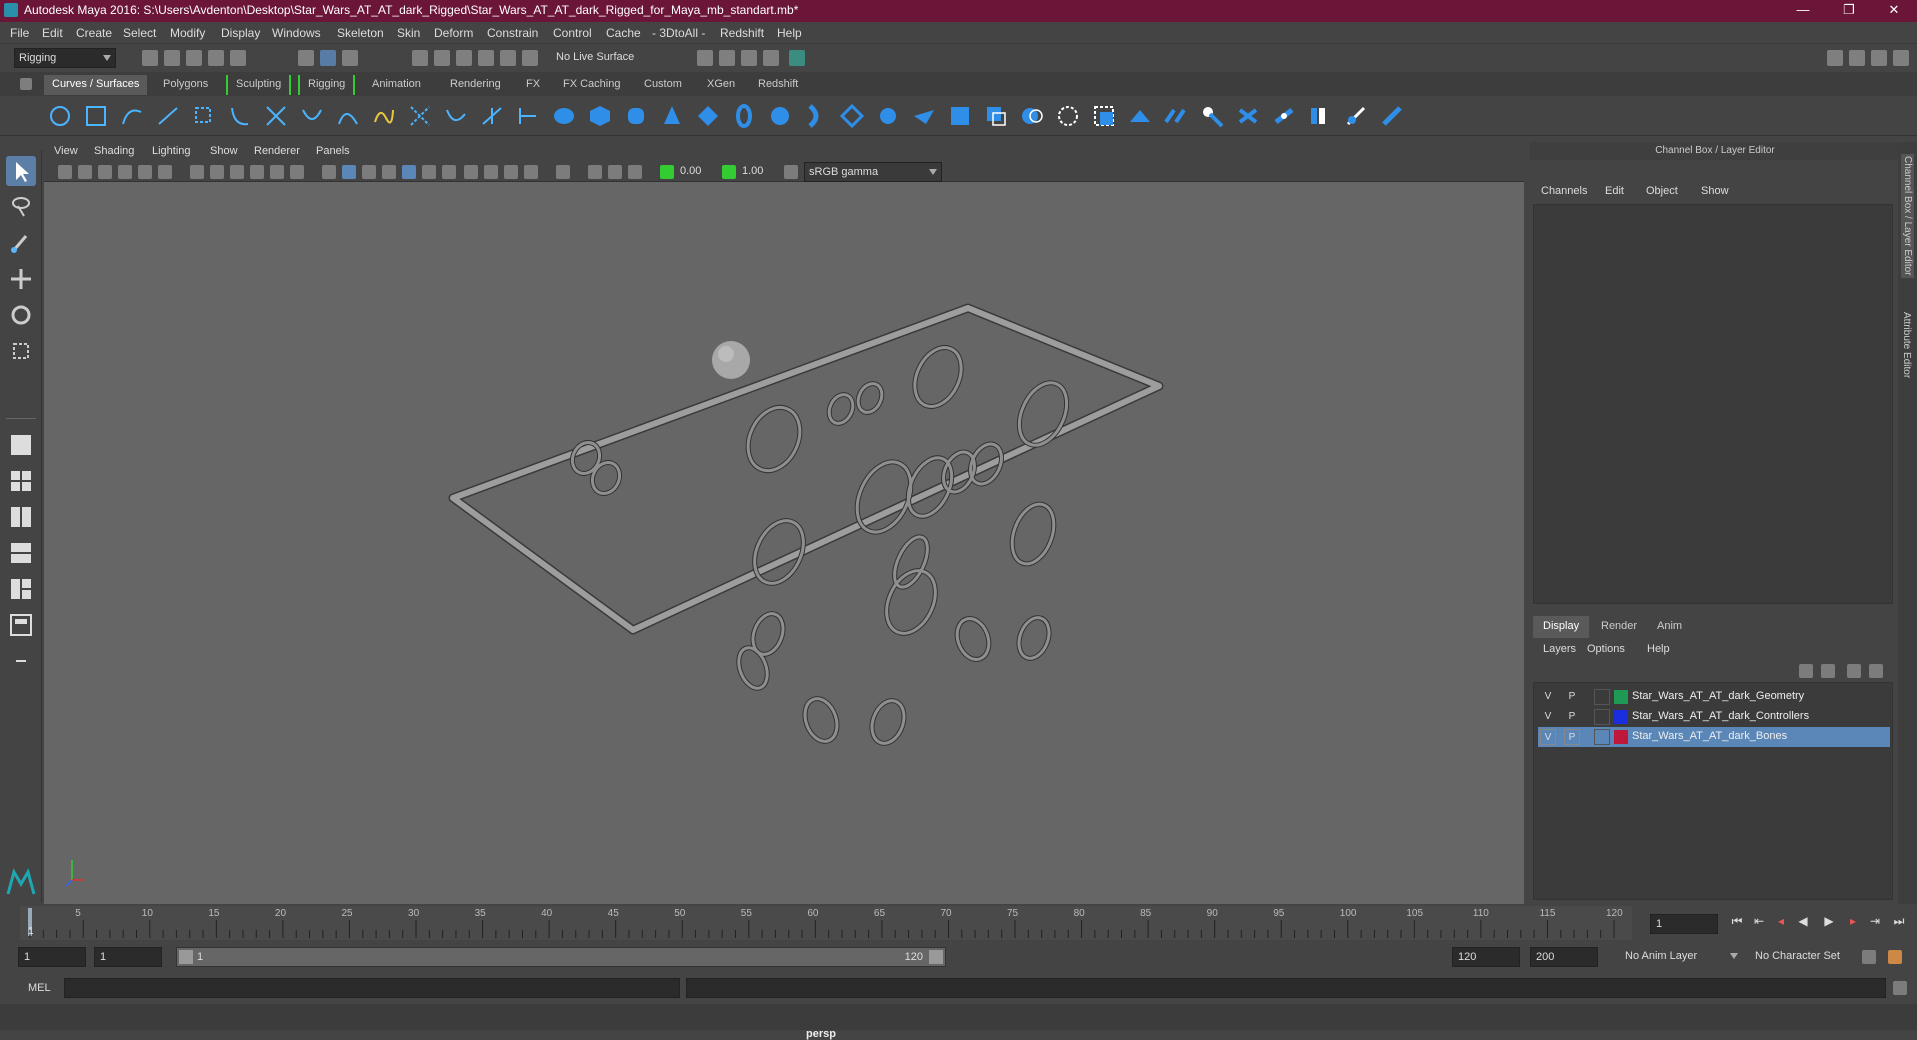 Image resolution: width=1917 pixels, height=1040 pixels. What do you see at coordinates (1140, 116) in the screenshot?
I see `attach-surfaces-icon` at bounding box center [1140, 116].